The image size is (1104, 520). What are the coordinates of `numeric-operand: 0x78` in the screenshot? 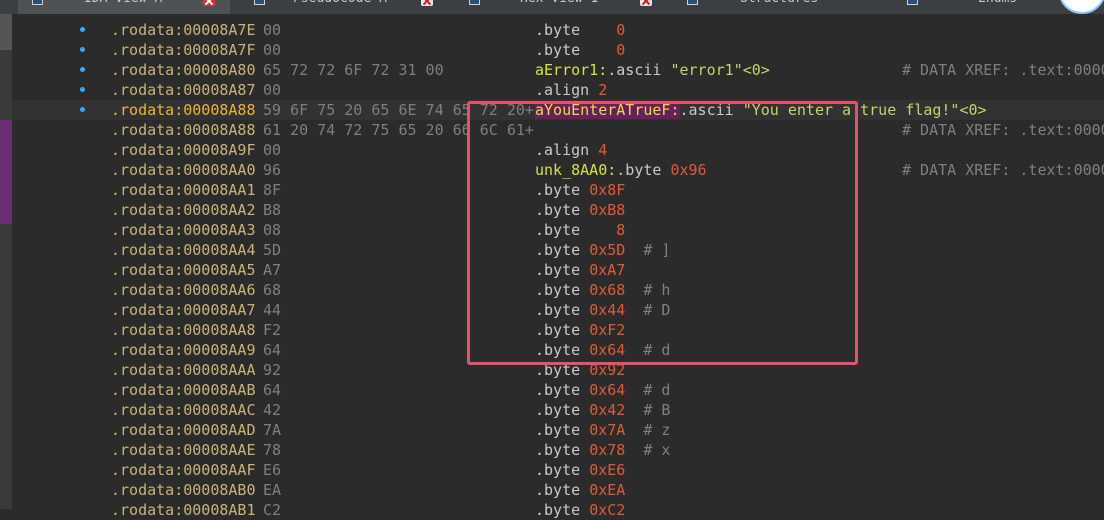 It's located at (607, 450).